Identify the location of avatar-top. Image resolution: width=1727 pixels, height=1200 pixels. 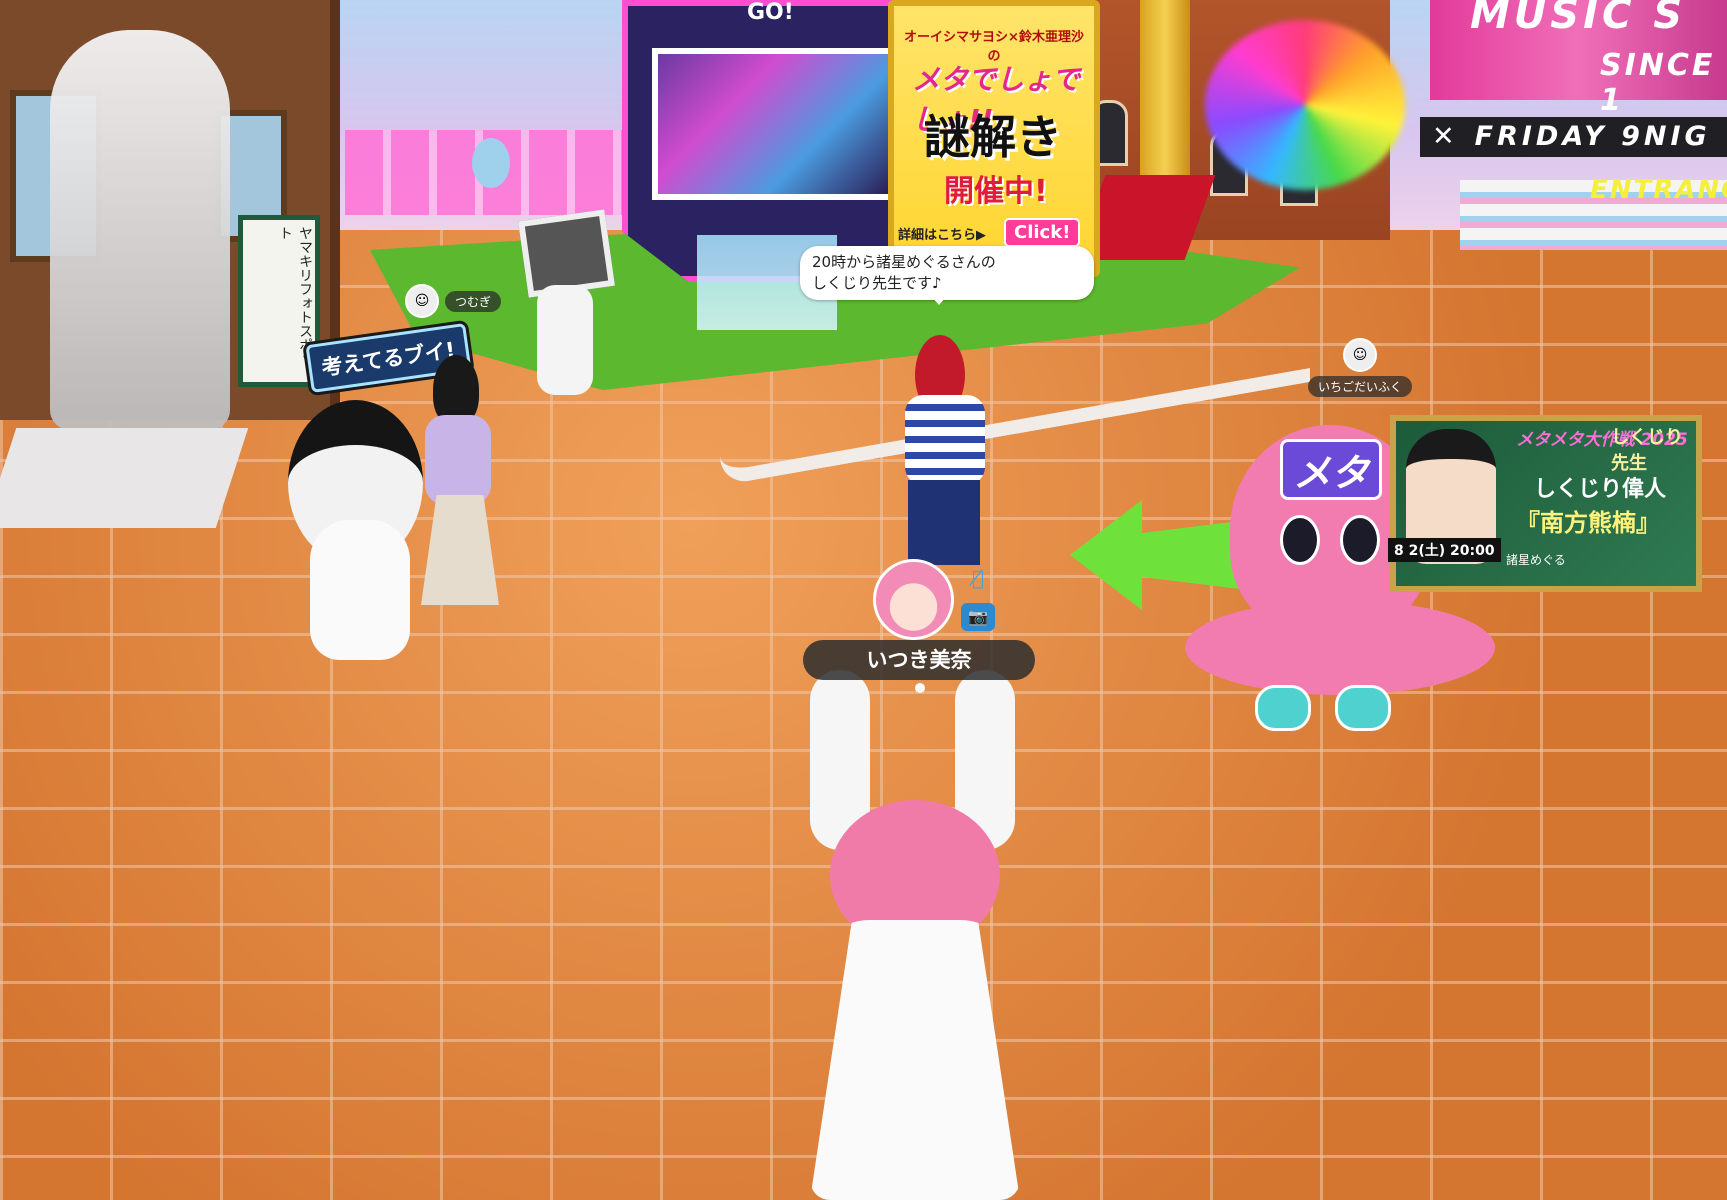
(458, 460).